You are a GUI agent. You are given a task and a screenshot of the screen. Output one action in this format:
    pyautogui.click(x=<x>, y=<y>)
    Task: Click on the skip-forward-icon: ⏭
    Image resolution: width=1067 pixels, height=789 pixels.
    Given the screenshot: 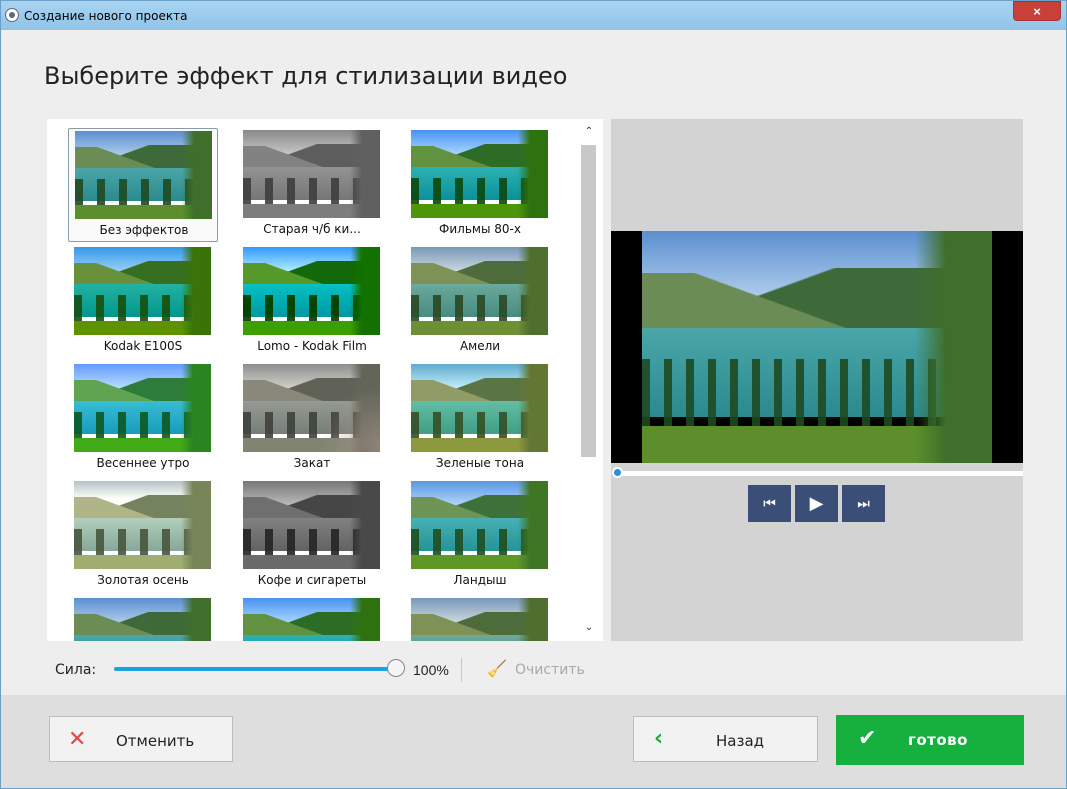 What is the action you would take?
    pyautogui.click(x=863, y=503)
    